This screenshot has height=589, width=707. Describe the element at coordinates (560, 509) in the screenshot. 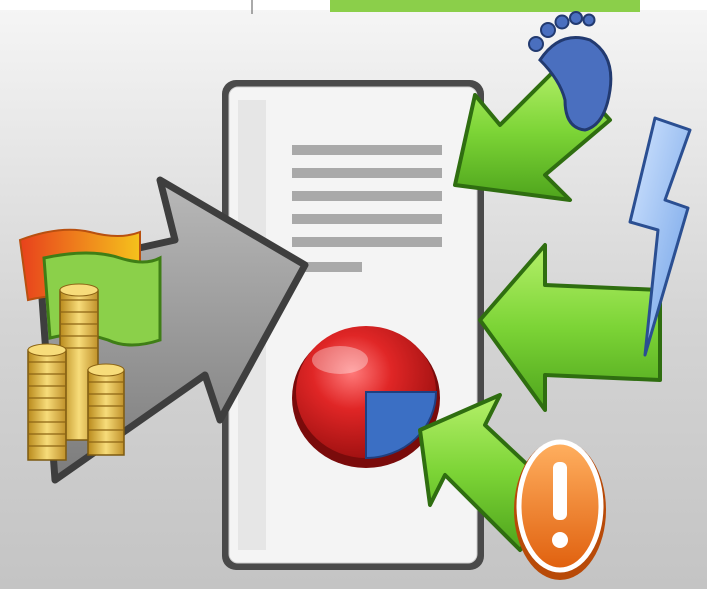

I see `warning-icon` at that location.